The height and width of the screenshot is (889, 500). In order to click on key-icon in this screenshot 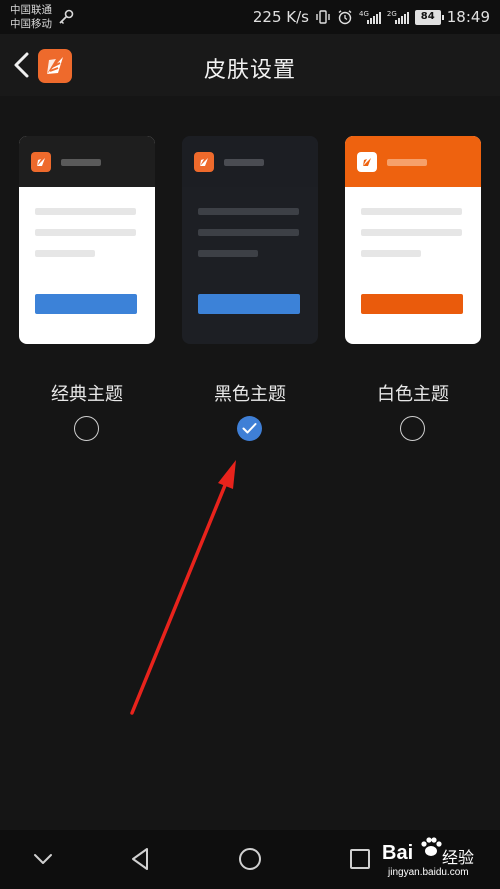, I will do `click(66, 17)`.